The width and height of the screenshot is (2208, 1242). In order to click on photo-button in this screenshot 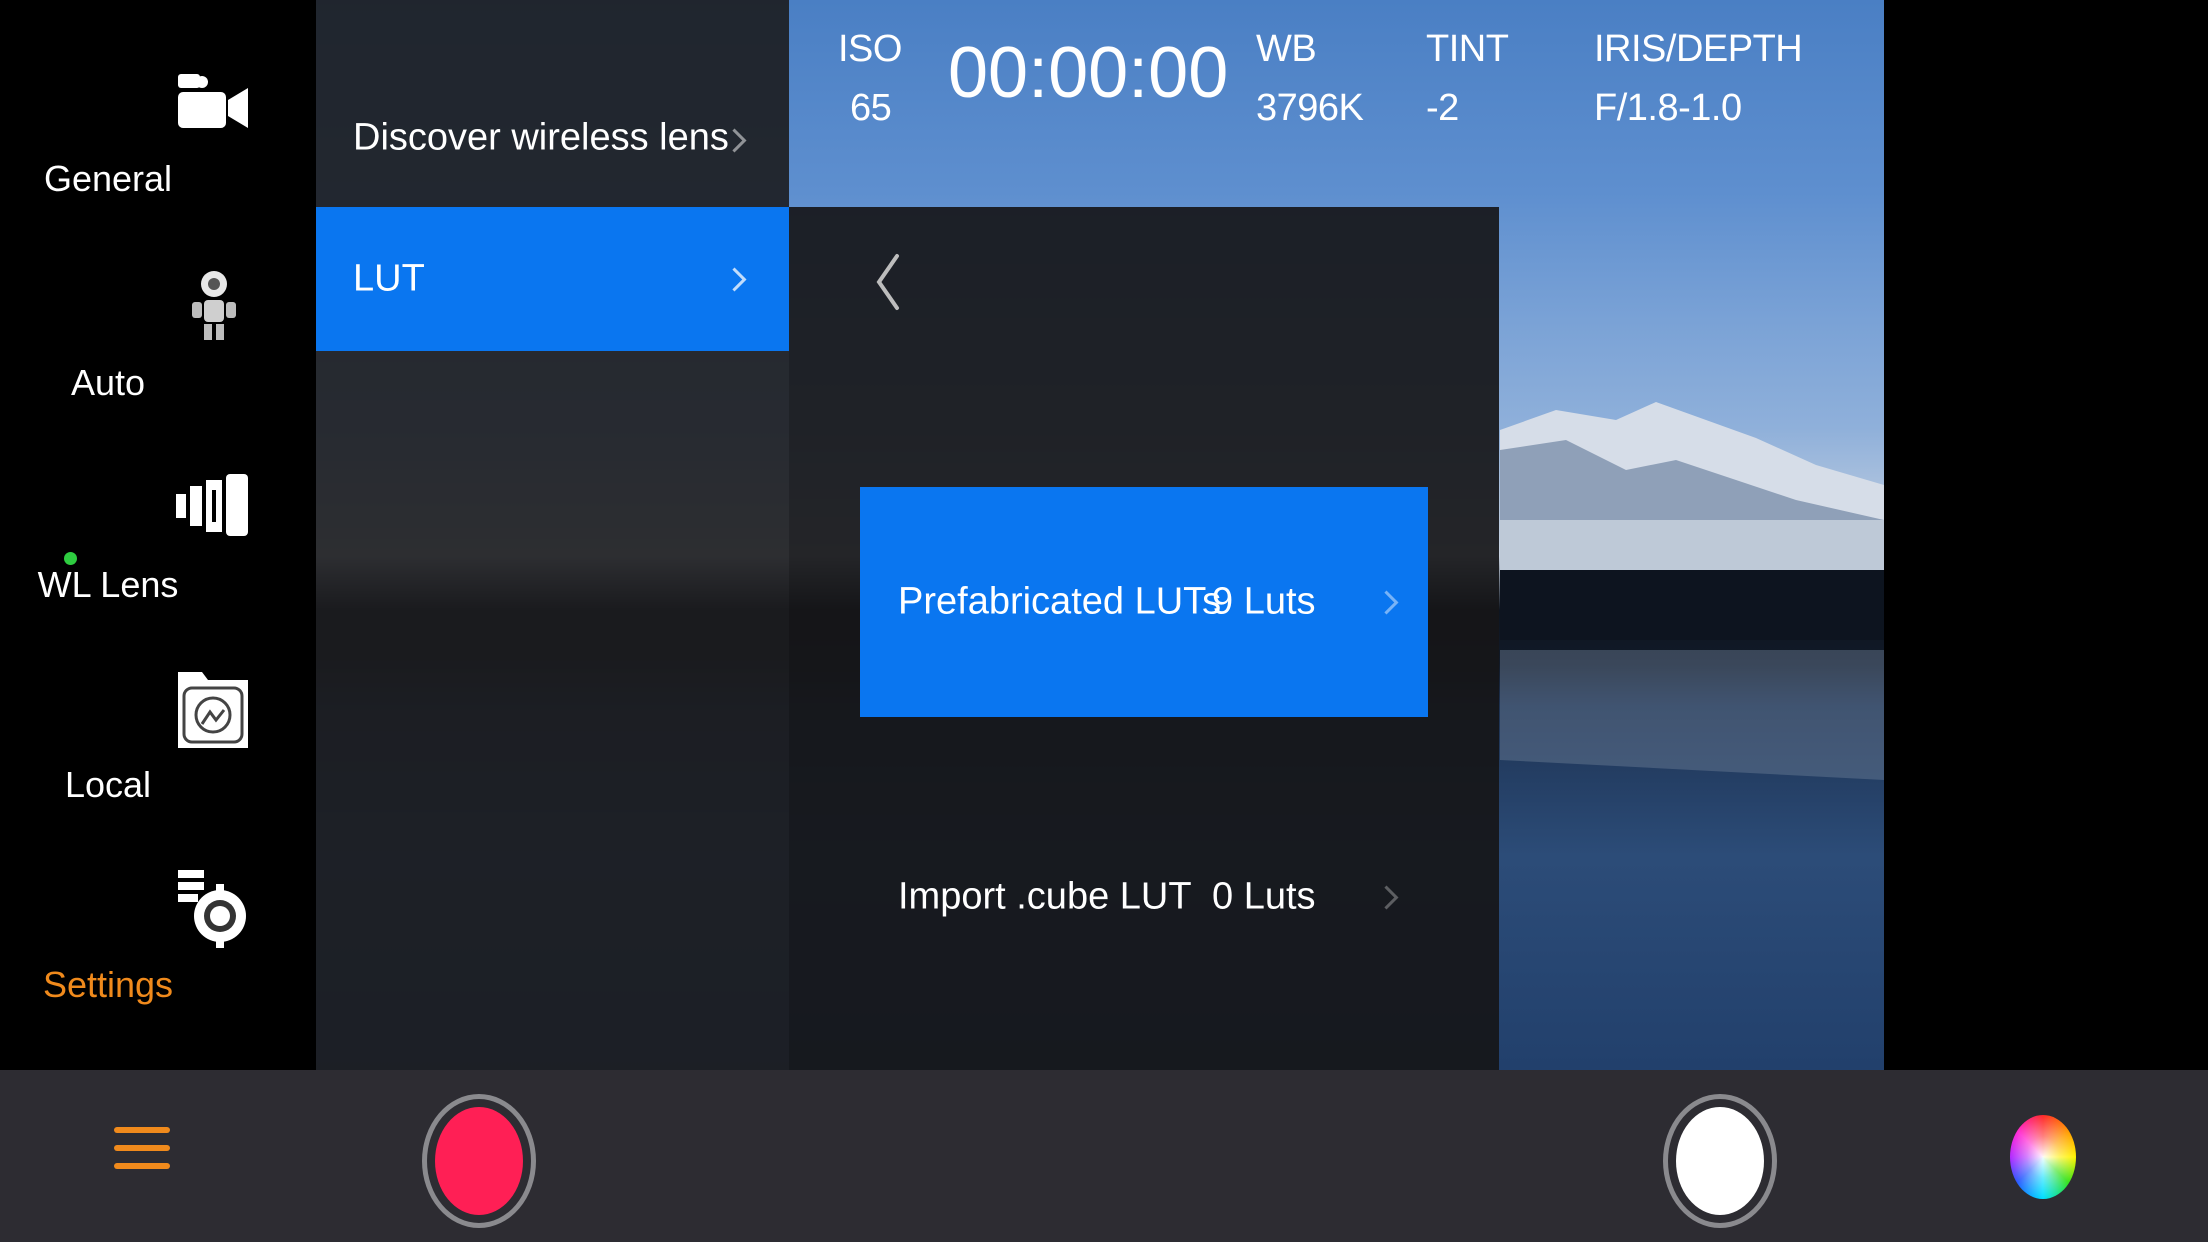, I will do `click(1723, 1155)`.